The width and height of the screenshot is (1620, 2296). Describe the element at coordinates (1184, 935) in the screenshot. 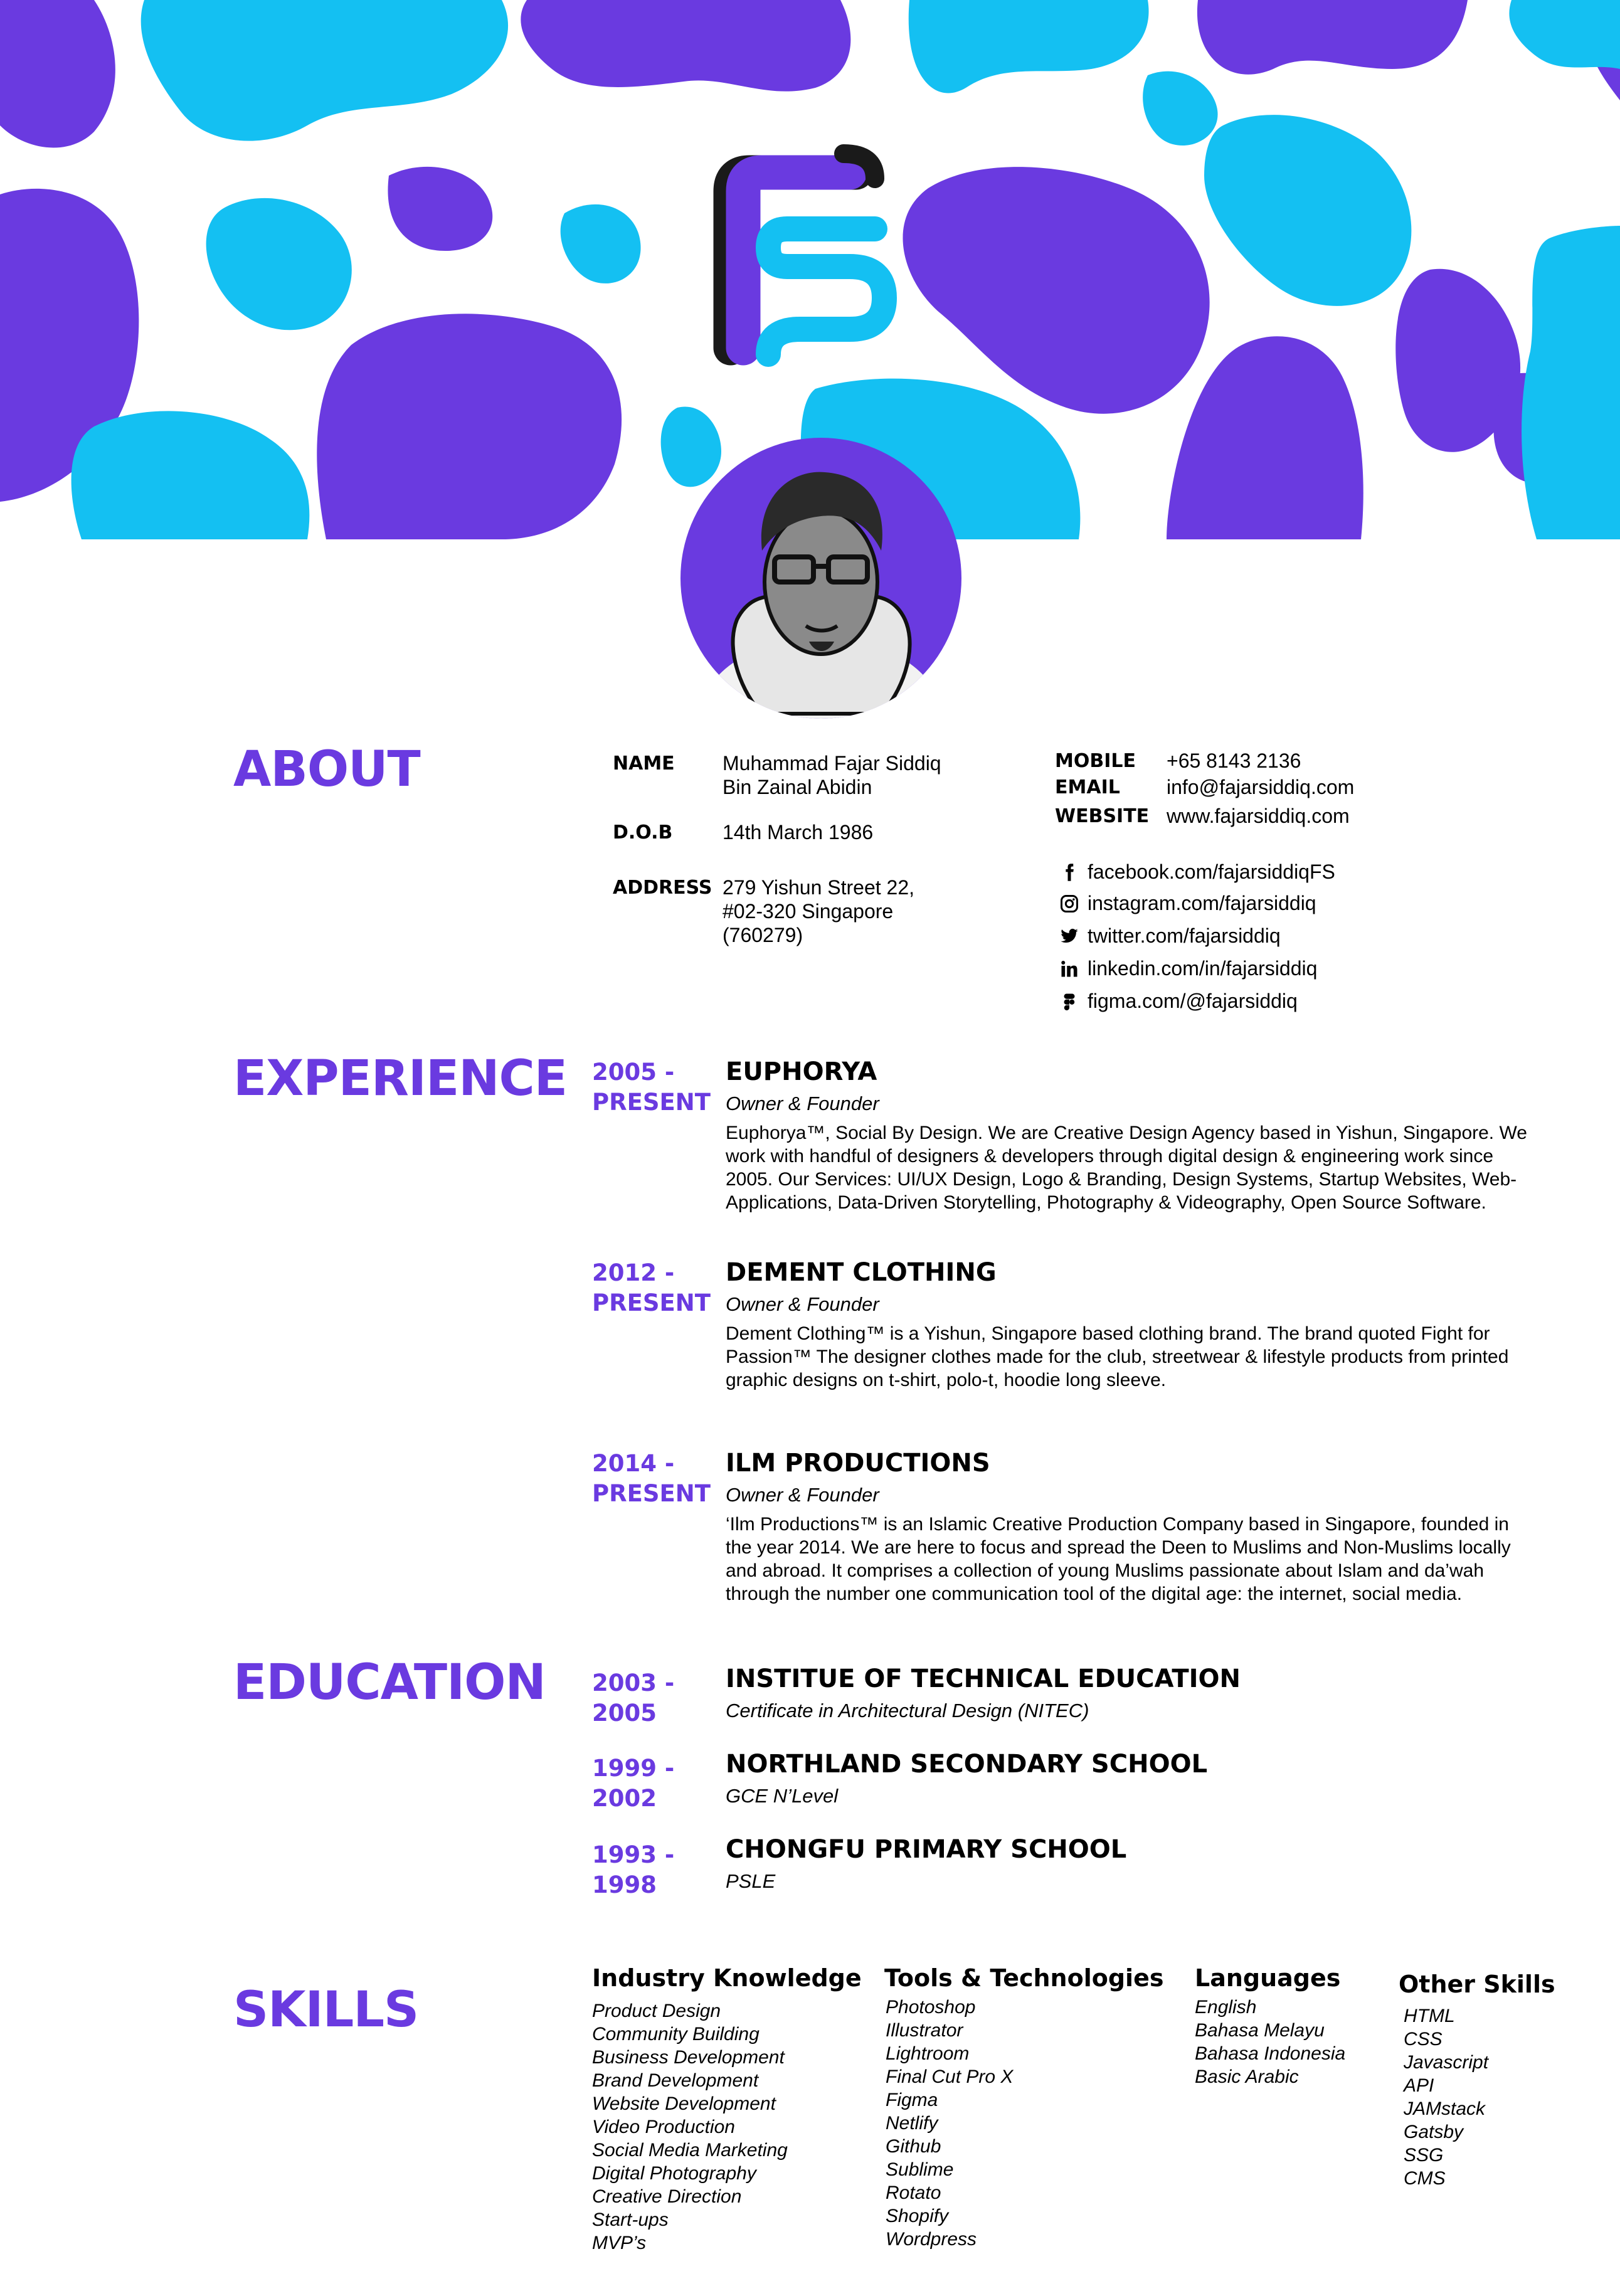

I see `social-twitter-text: twitter.com/fajarsiddiq` at that location.